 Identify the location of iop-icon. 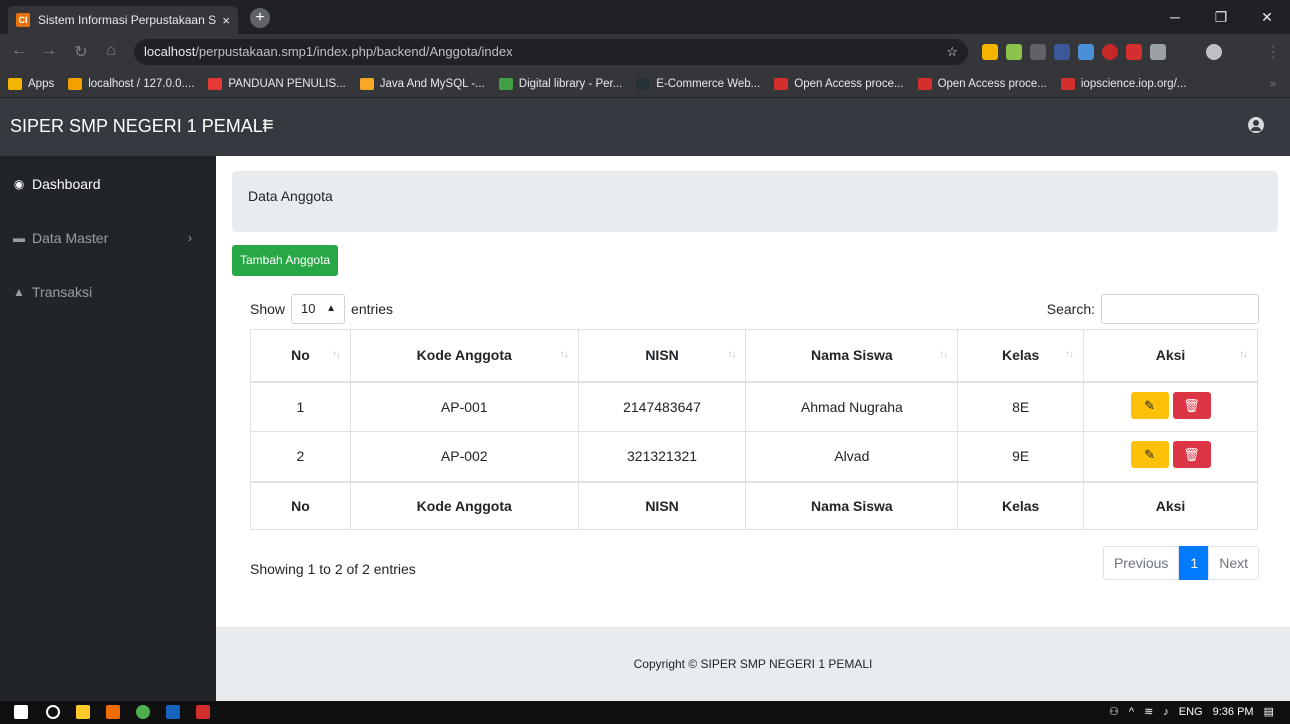
(1067, 83).